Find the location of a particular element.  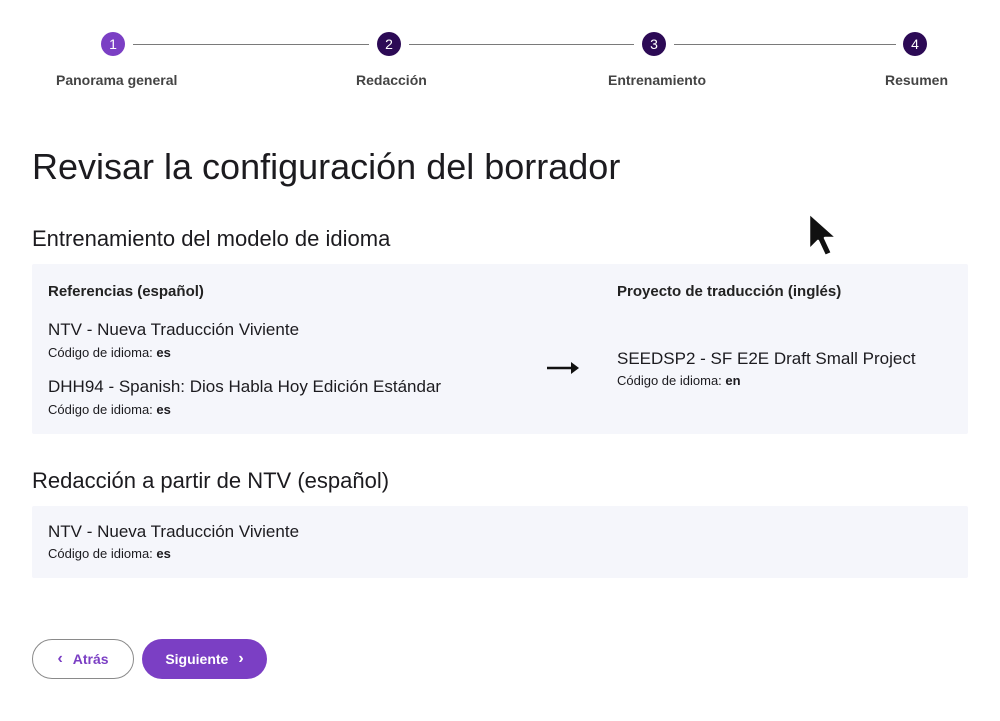

step-2-indicator: 2 is located at coordinates (389, 44).